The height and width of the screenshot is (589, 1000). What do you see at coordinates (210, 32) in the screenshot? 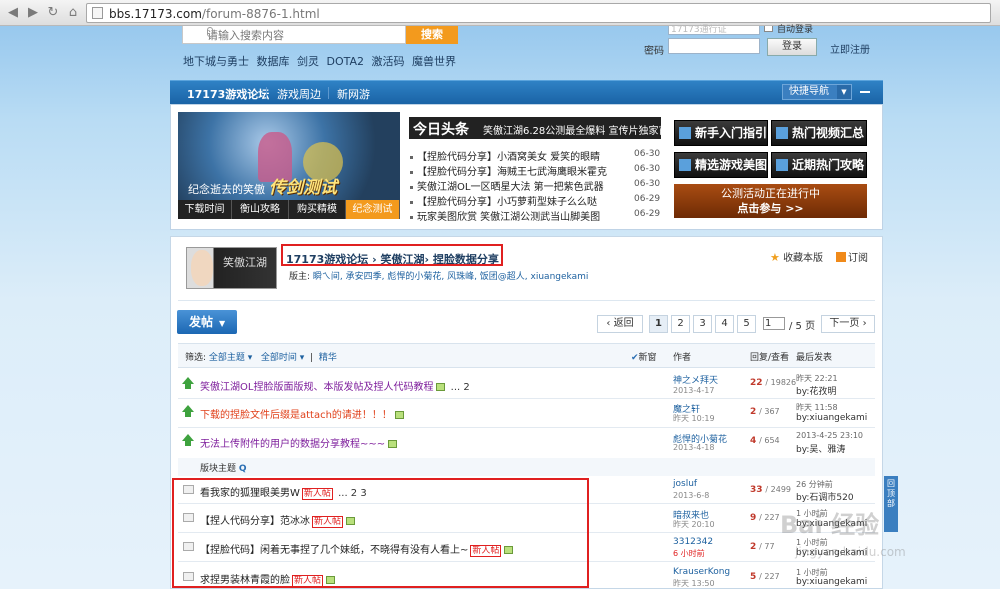
I see `microphone-icon` at bounding box center [210, 32].